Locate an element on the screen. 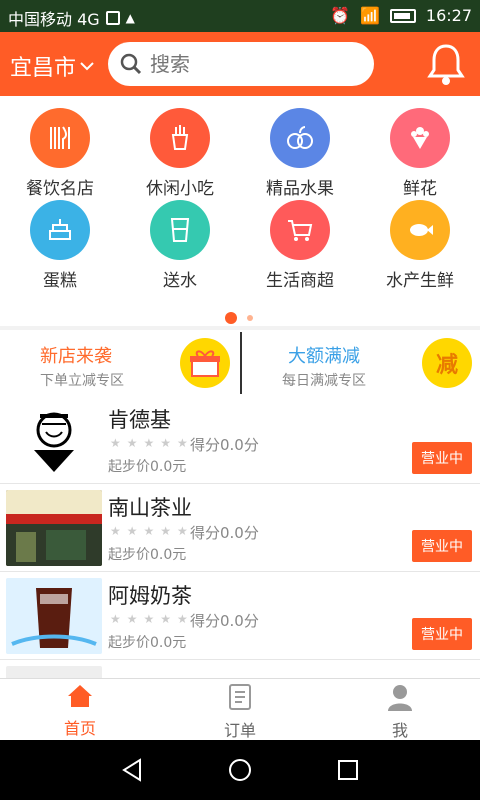  store-row: 南山茶业 ★★★★★ 得分0.0分 起步价0.0元 营业中 is located at coordinates (240, 528).